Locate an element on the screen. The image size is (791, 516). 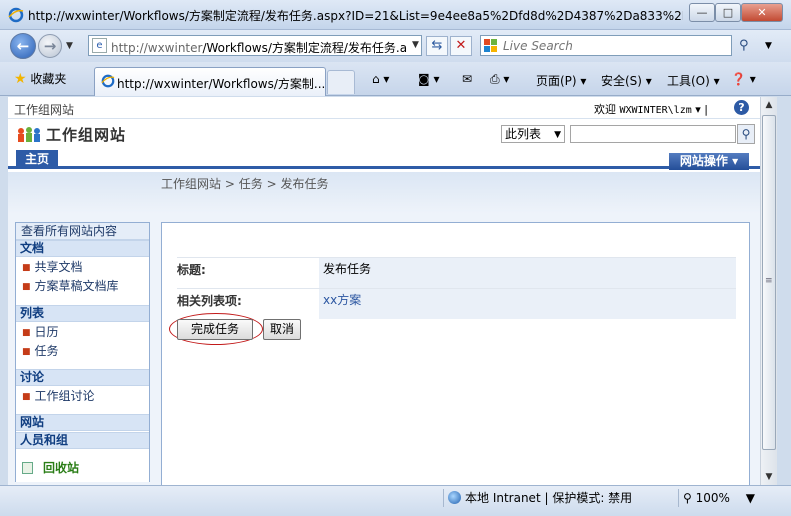
stop-button: ✕ is located at coordinates (461, 46).